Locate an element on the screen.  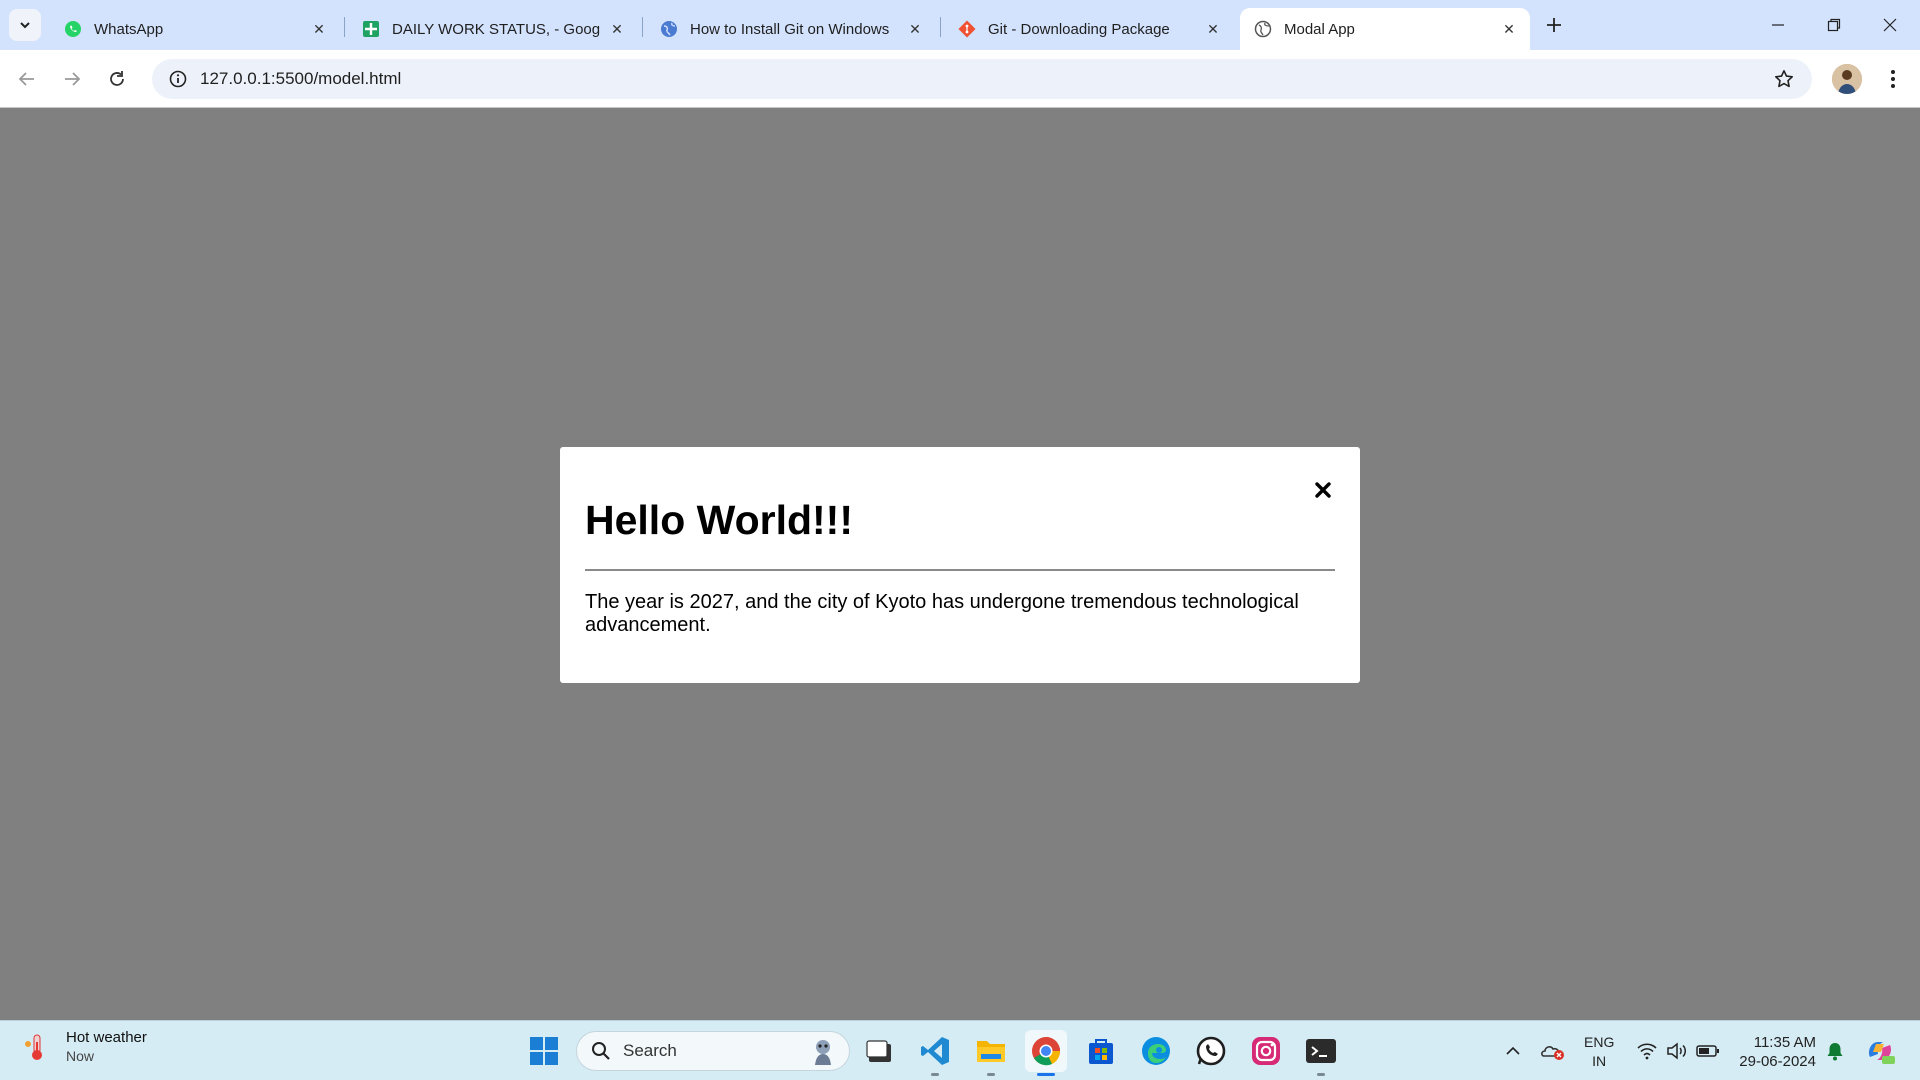
clock-date: 29-06-2024 is located at coordinates (1777, 1061).